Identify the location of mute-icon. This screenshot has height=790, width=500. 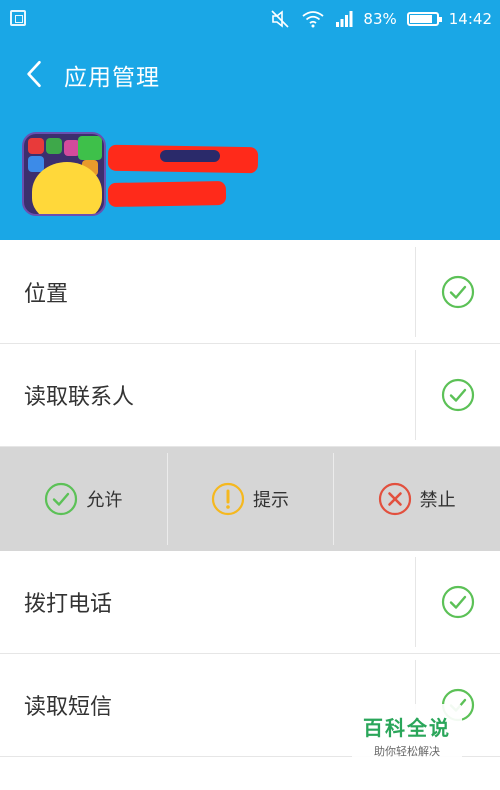
(280, 19).